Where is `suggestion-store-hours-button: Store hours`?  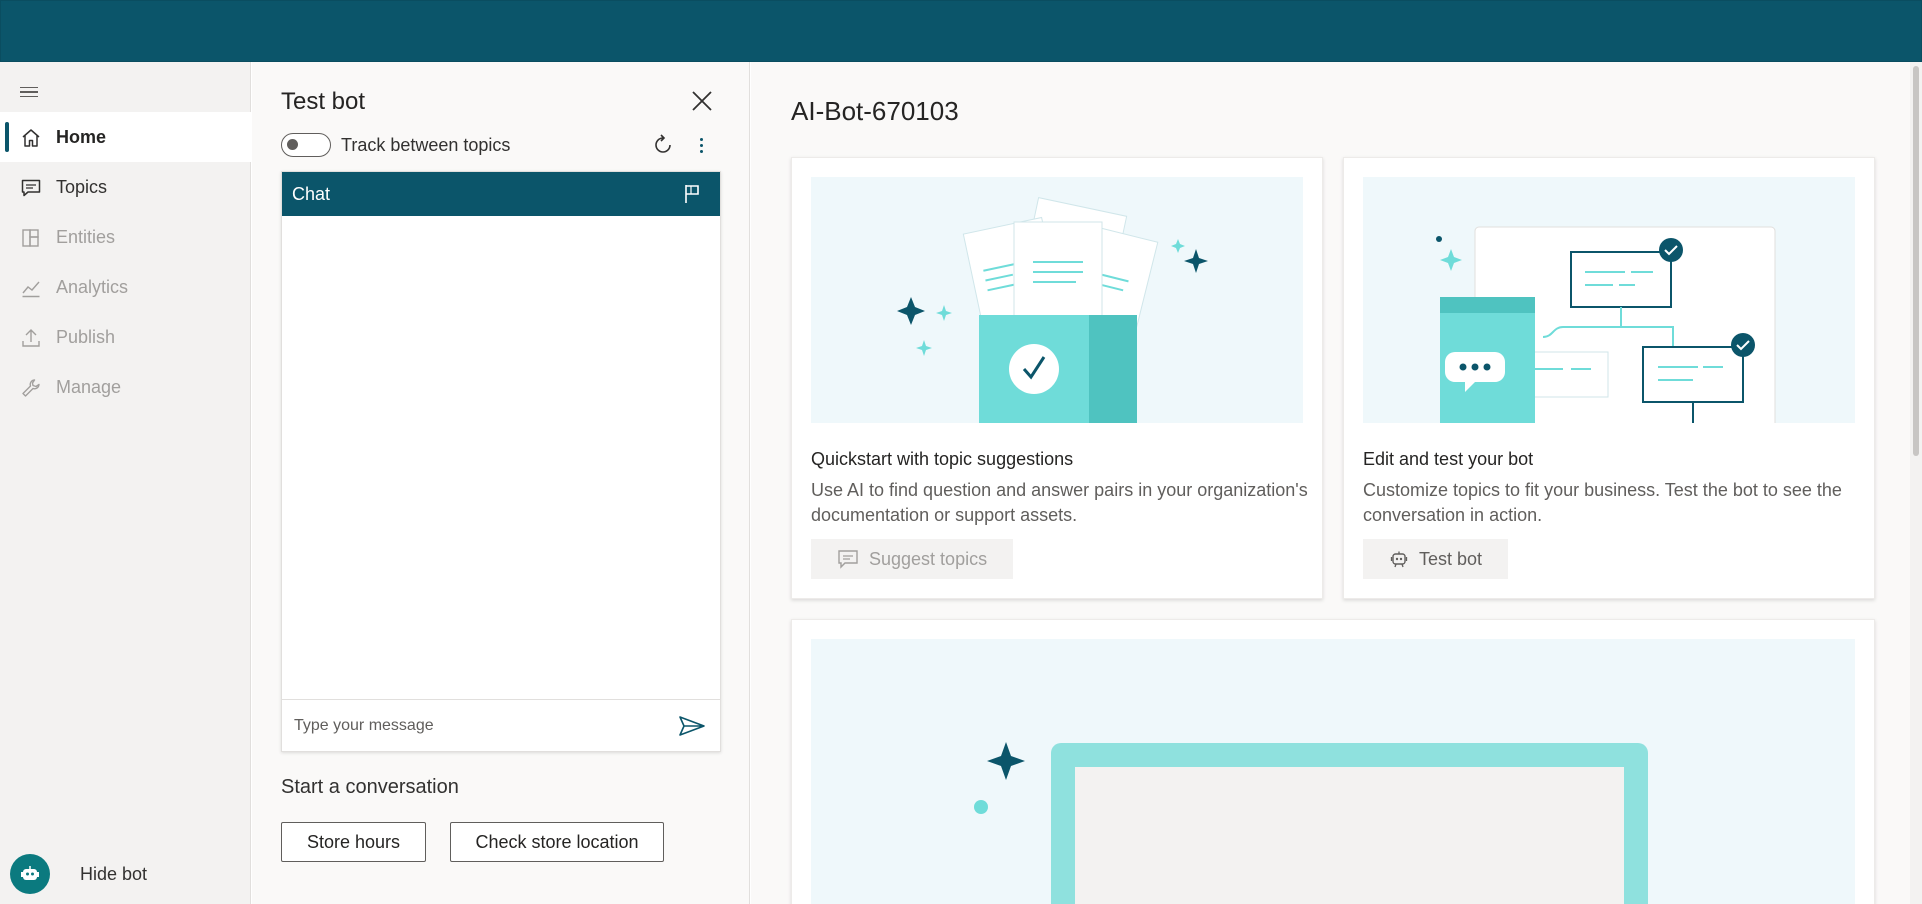
suggestion-store-hours-button: Store hours is located at coordinates (353, 842).